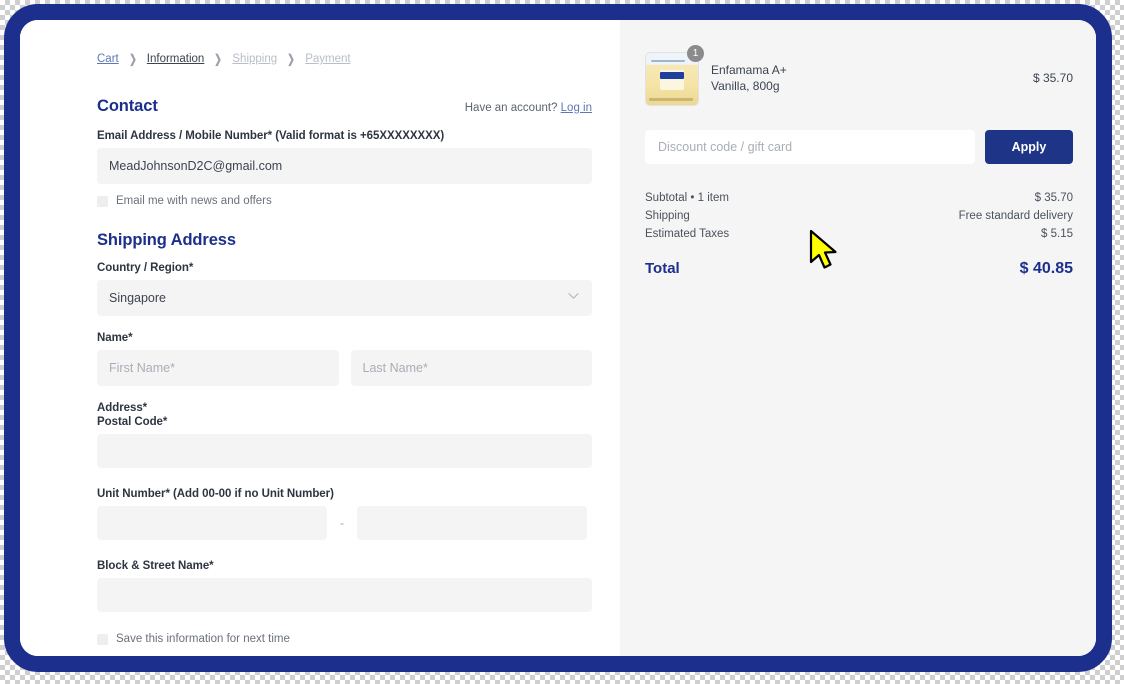  What do you see at coordinates (254, 59) in the screenshot?
I see `breadcrumb-item-shipping: Shipping` at bounding box center [254, 59].